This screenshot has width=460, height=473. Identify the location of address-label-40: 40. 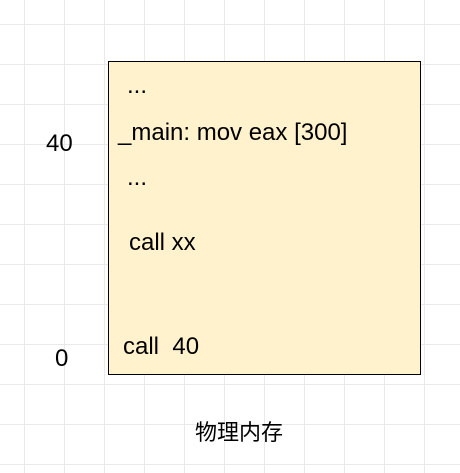
(59, 143).